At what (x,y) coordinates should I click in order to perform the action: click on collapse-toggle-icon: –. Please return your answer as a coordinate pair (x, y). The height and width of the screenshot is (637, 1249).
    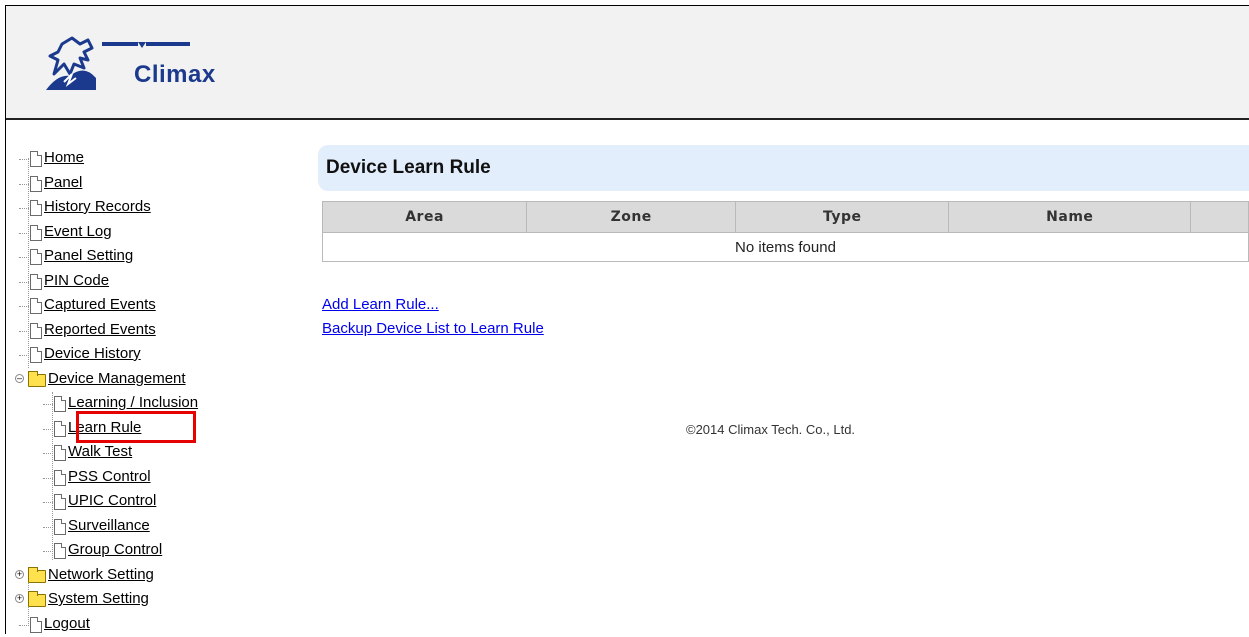
    Looking at the image, I should click on (19, 378).